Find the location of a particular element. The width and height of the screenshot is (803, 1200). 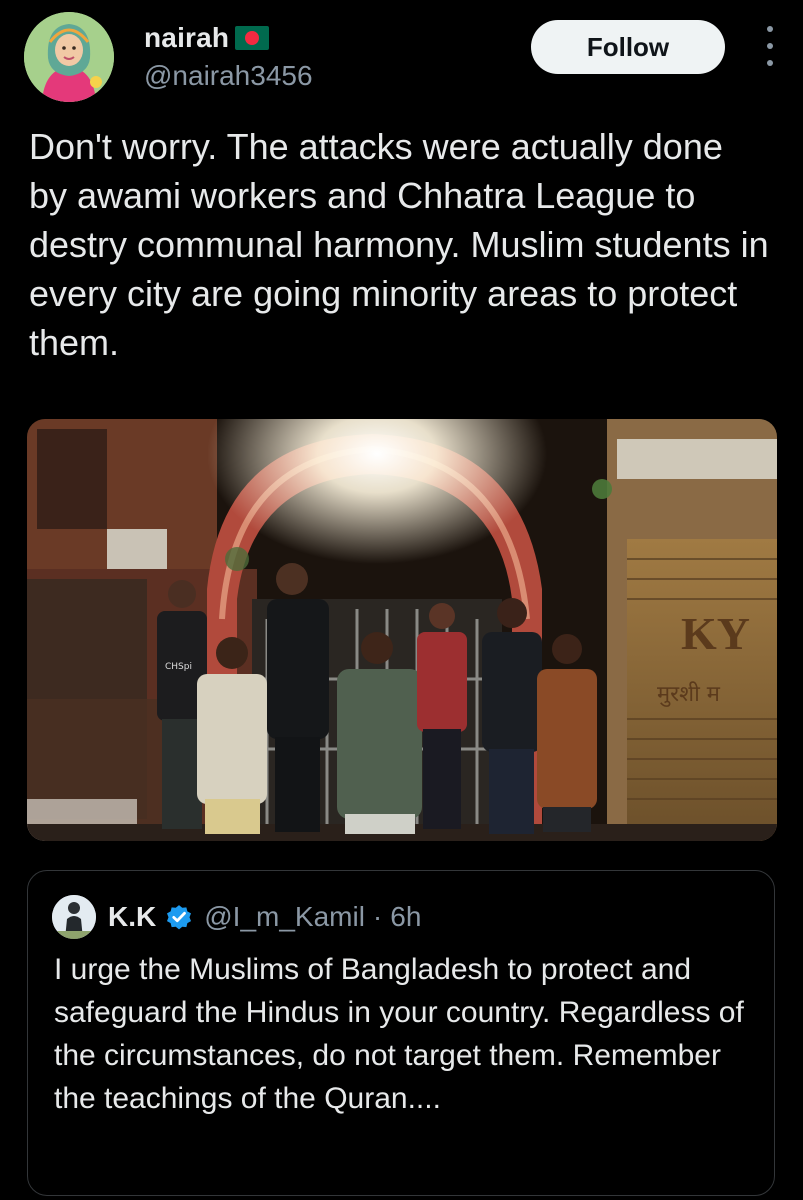

display-name-row: nairah is located at coordinates (228, 38).